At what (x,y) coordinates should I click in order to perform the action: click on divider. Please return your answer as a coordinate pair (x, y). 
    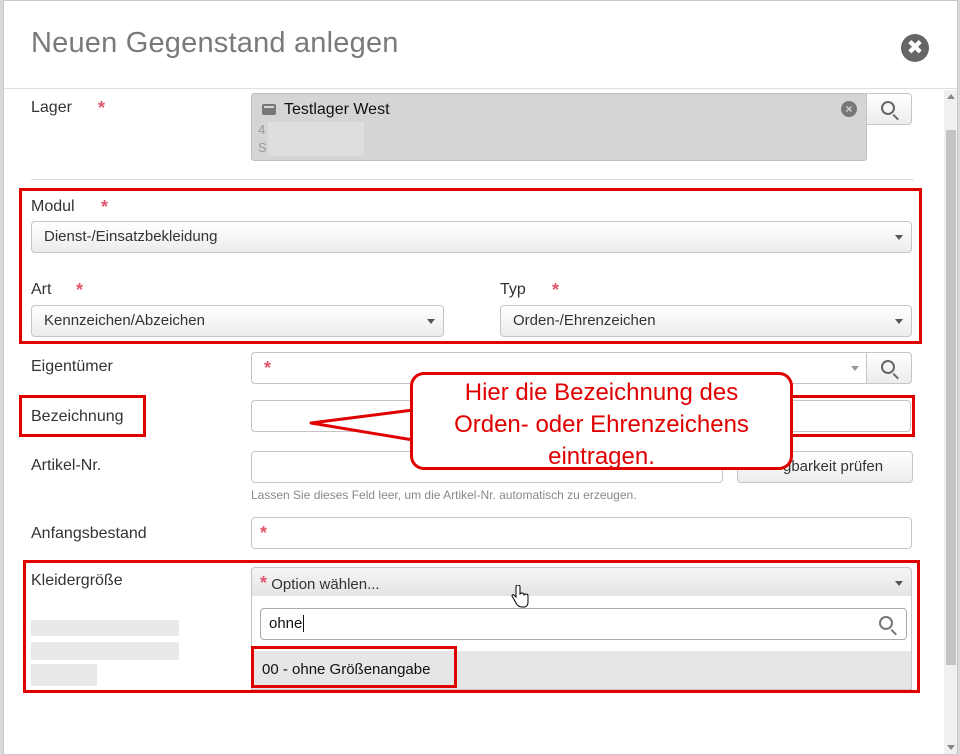
    Looking at the image, I should click on (472, 179).